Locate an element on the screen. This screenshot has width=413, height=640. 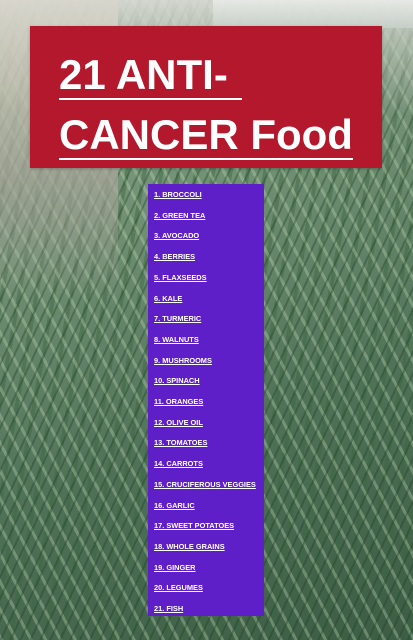
food-list-item: 15. CRUCIFEROUS VEGGIES is located at coordinates (205, 485).